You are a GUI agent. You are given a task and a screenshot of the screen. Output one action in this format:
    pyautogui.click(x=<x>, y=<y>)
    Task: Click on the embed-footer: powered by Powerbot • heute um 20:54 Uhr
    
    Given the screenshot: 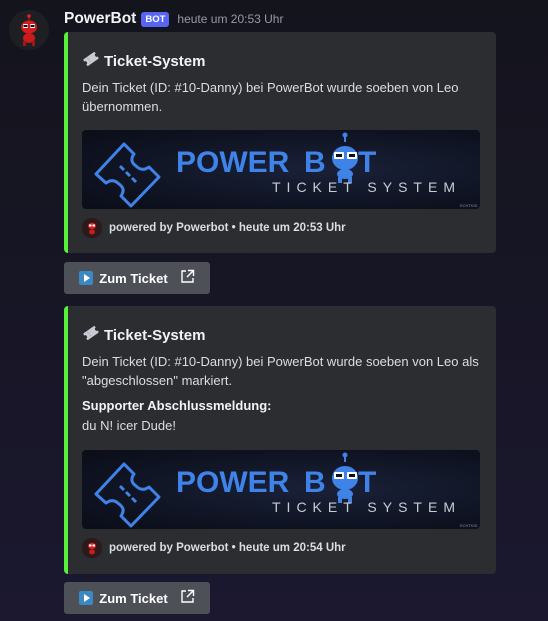 What is the action you would take?
    pyautogui.click(x=214, y=548)
    